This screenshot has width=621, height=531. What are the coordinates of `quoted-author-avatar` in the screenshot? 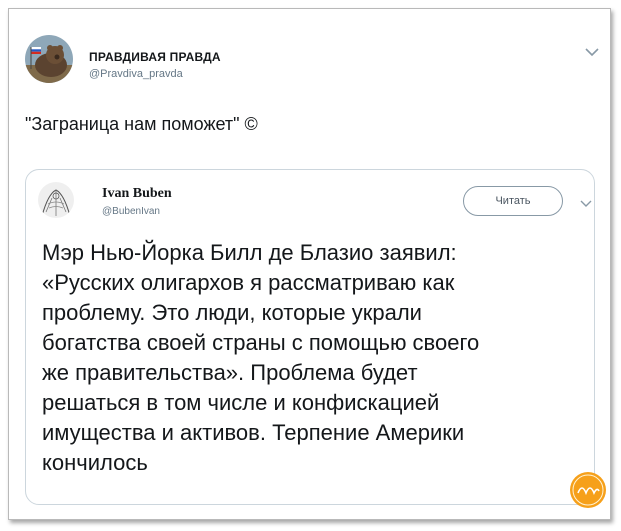 It's located at (56, 200).